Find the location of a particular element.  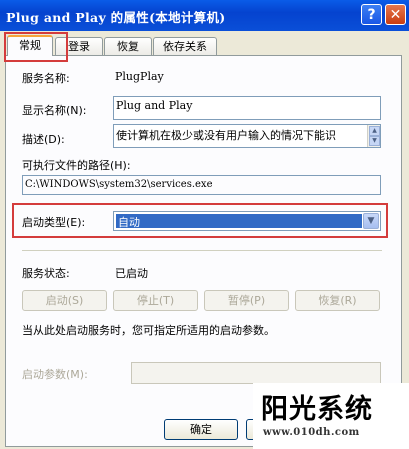

close-button: ✕ is located at coordinates (395, 14).